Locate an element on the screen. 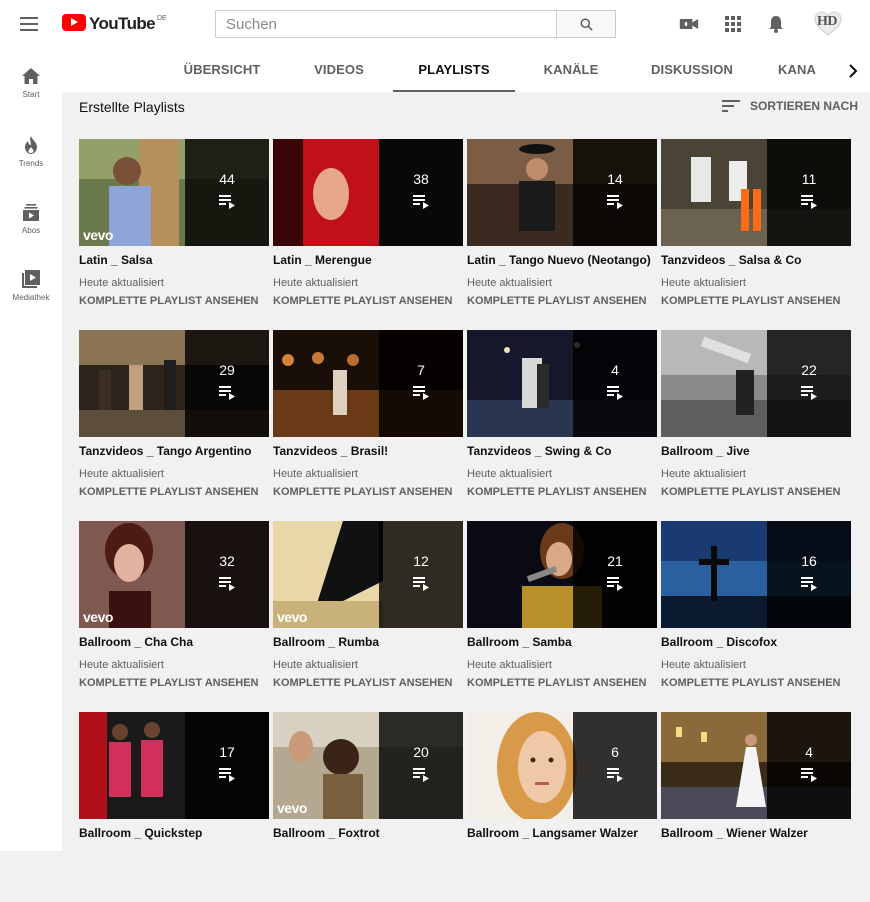 This screenshot has height=902, width=870. notifications-button is located at coordinates (776, 24).